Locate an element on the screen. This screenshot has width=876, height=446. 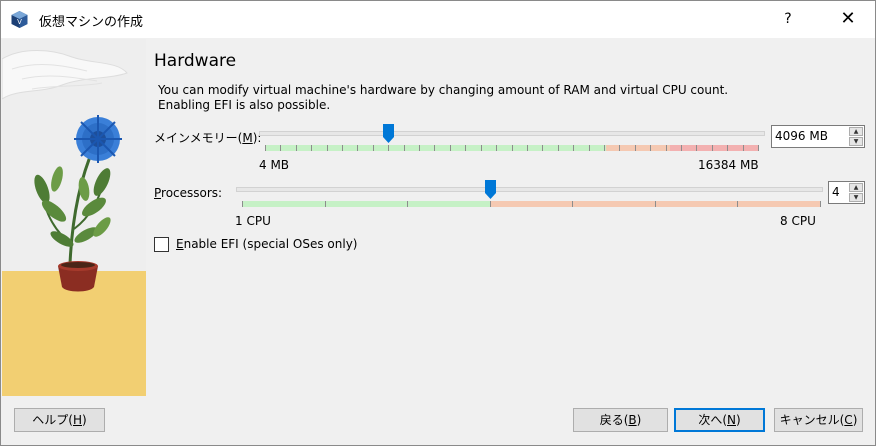
virtualbox-icon: V is located at coordinates (19, 19).